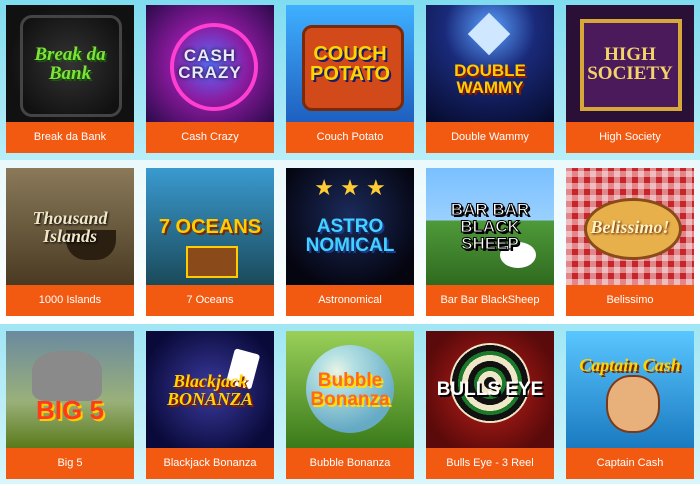 The height and width of the screenshot is (484, 700). What do you see at coordinates (210, 137) in the screenshot?
I see `game-title: Cash Crazy` at bounding box center [210, 137].